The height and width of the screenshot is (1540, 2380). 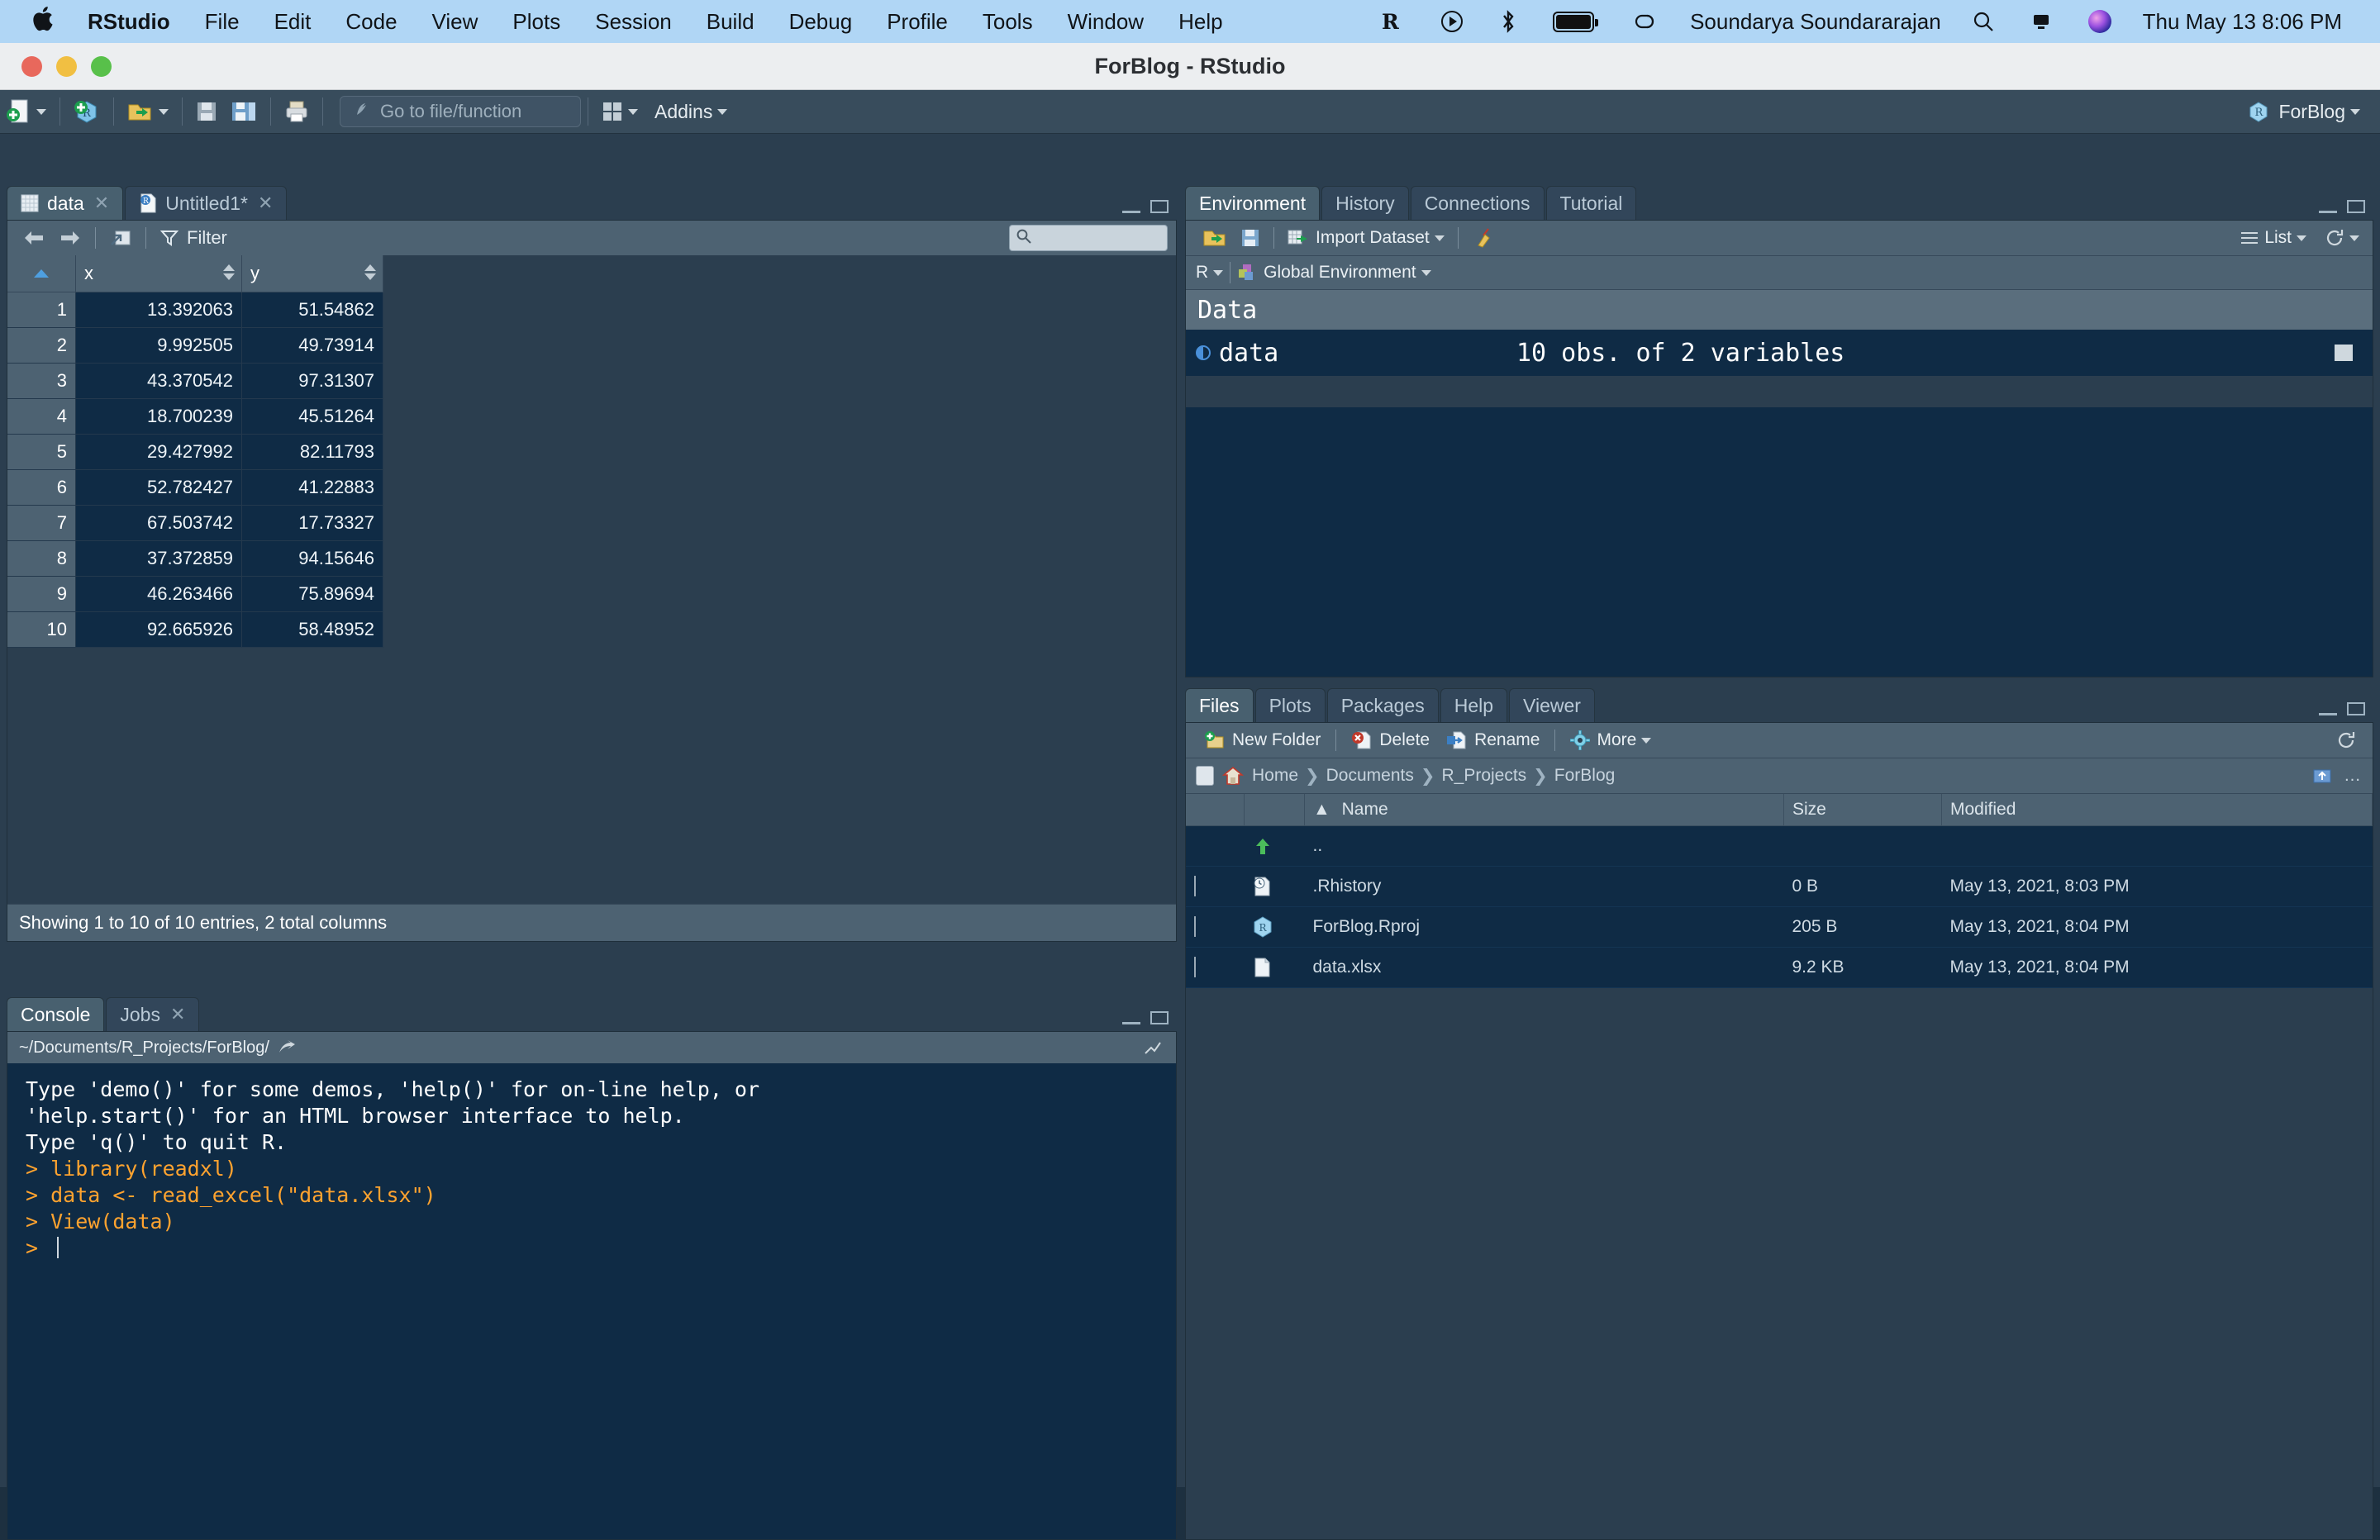 What do you see at coordinates (206, 203) in the screenshot?
I see `tab-untitled1: R Untitled1* ✕` at bounding box center [206, 203].